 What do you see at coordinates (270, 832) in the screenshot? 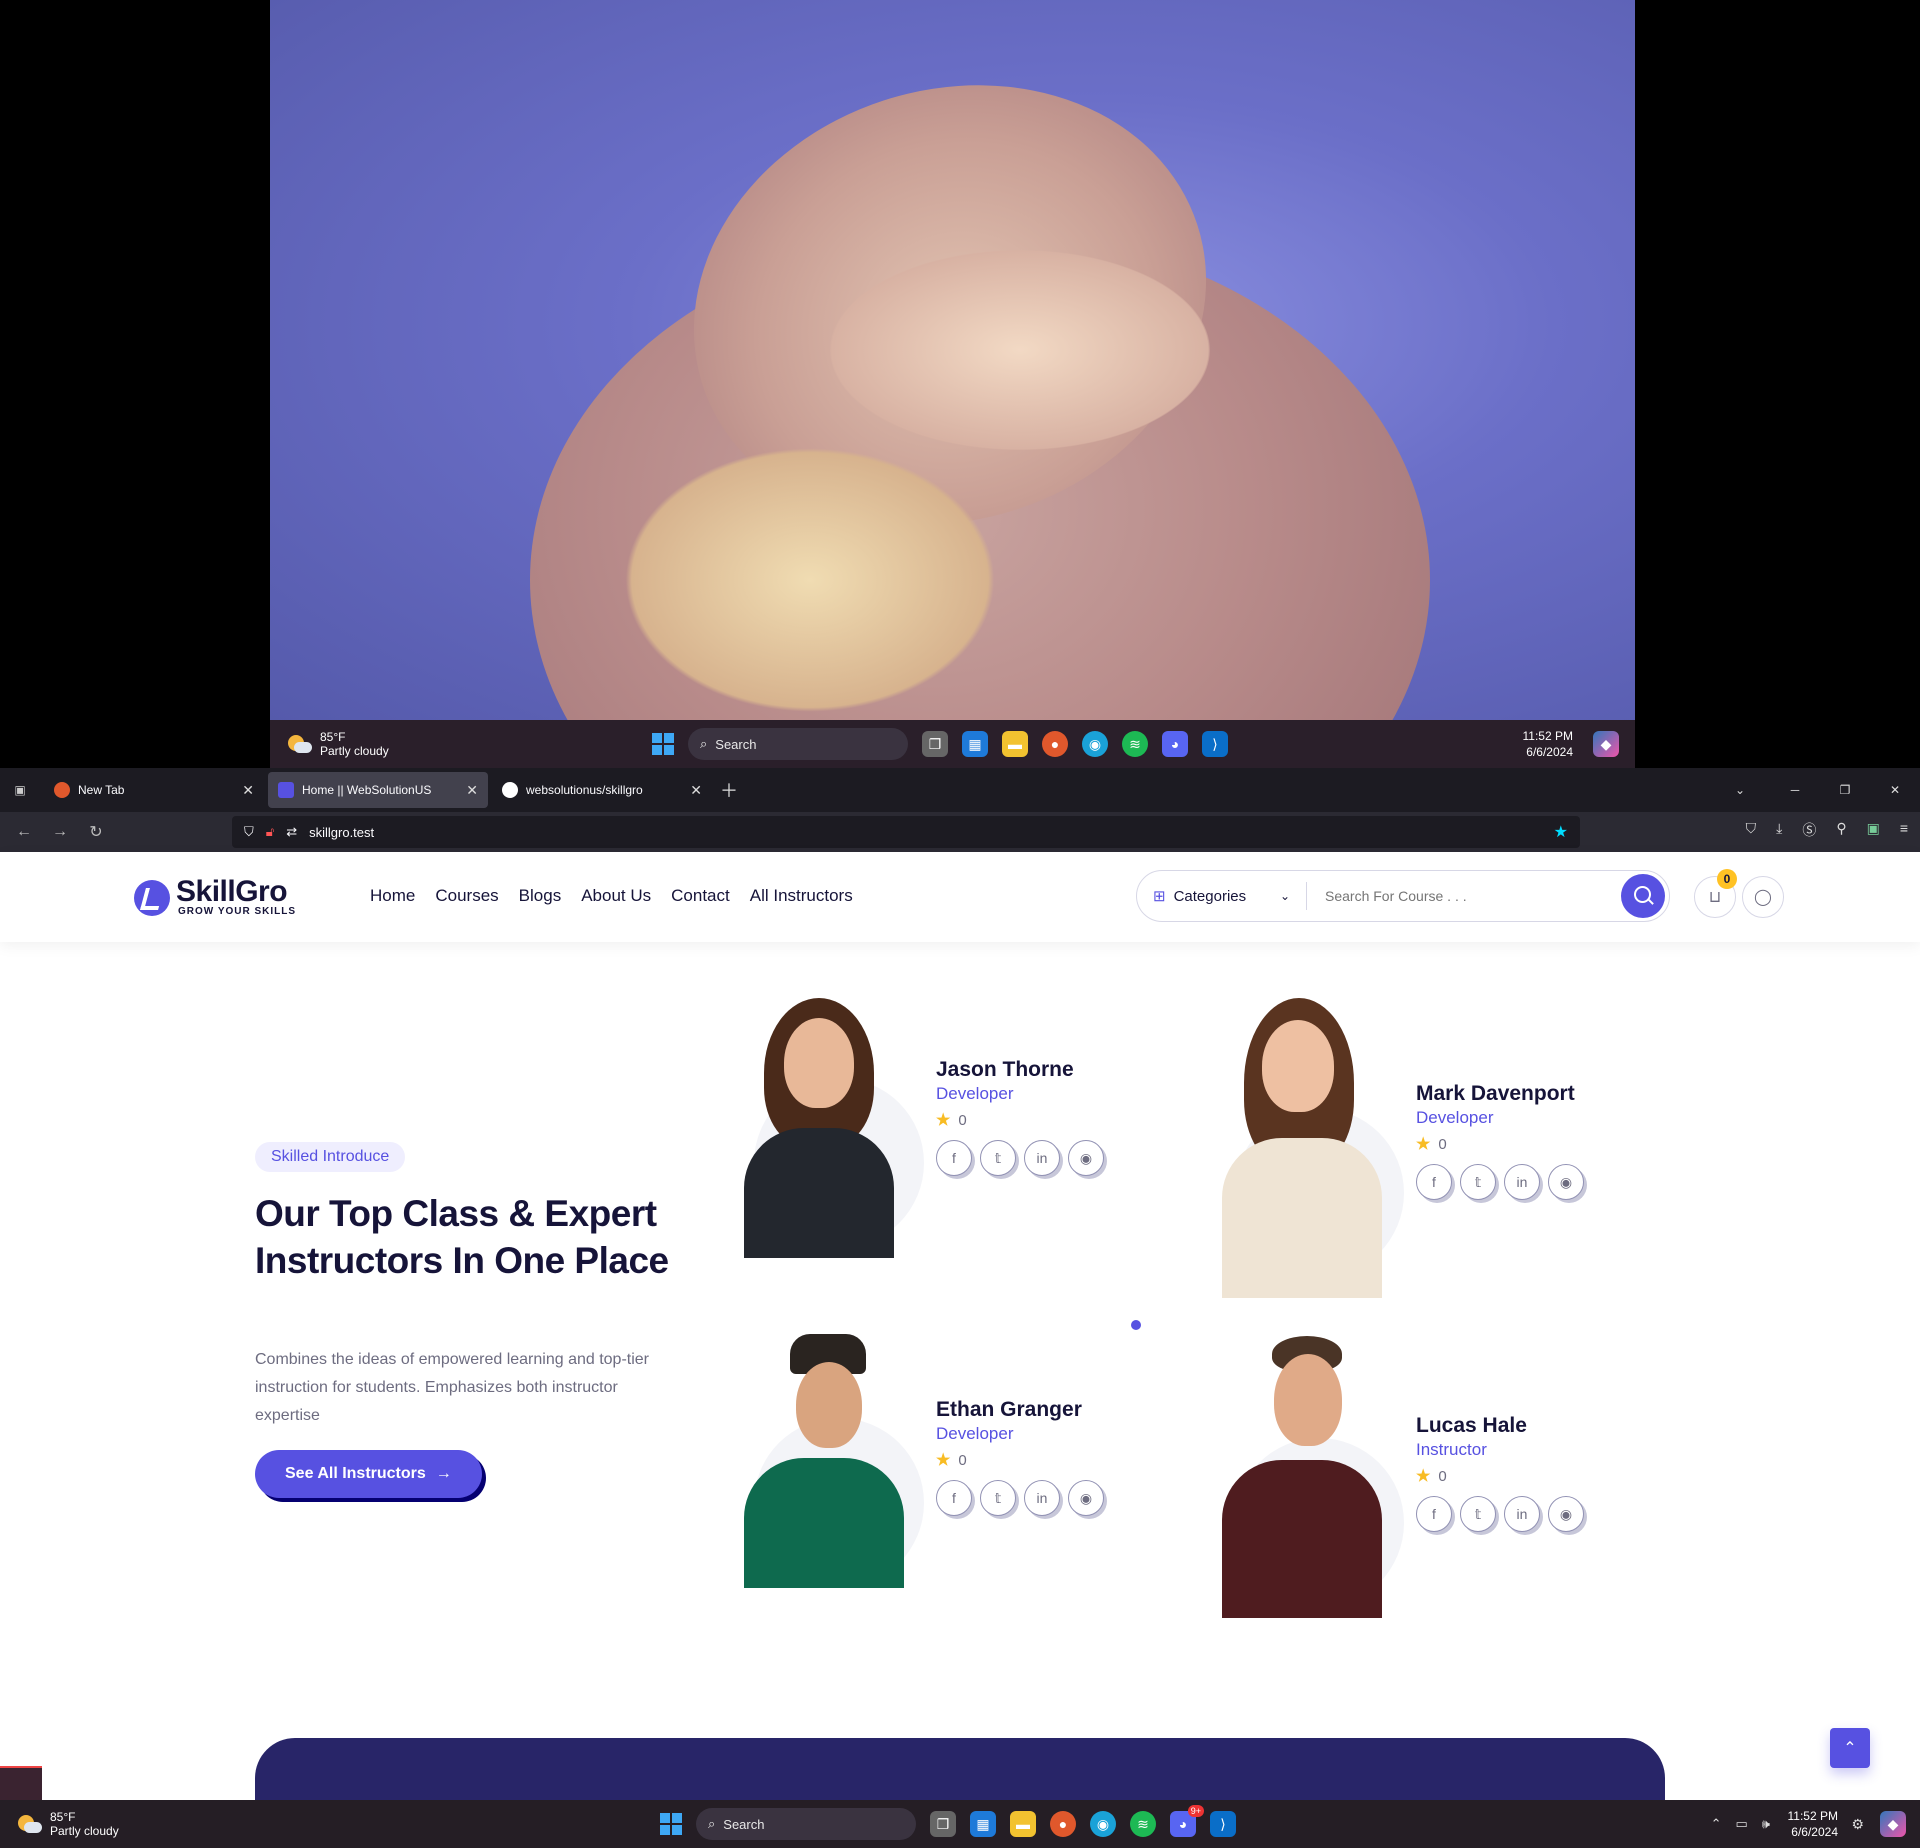
I see `insecure-lock-icon: 🔓︎` at bounding box center [270, 832].